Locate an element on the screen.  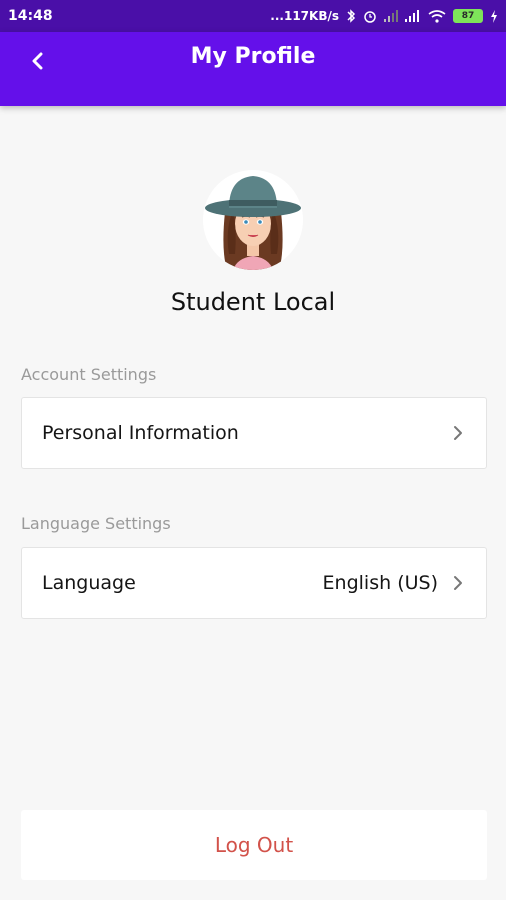
status-icons: ...117KB/s 87 is located at coordinates (384, 16).